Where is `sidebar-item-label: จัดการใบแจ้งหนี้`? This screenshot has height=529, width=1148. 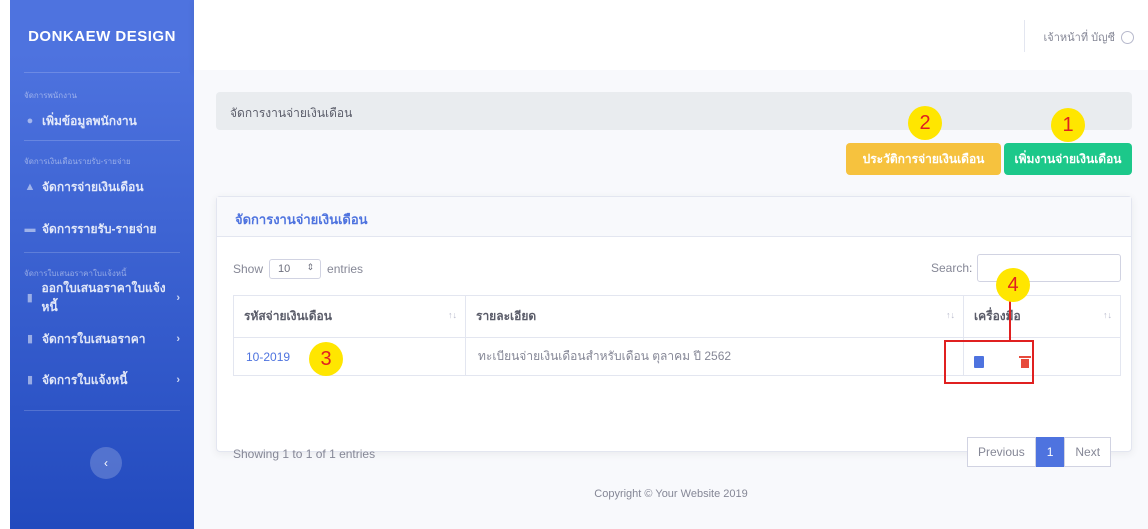 sidebar-item-label: จัดการใบแจ้งหนี้ is located at coordinates (85, 379).